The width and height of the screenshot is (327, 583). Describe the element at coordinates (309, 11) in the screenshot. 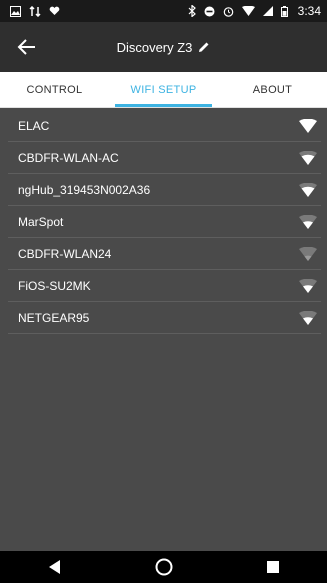

I see `status-time: 3:34` at that location.